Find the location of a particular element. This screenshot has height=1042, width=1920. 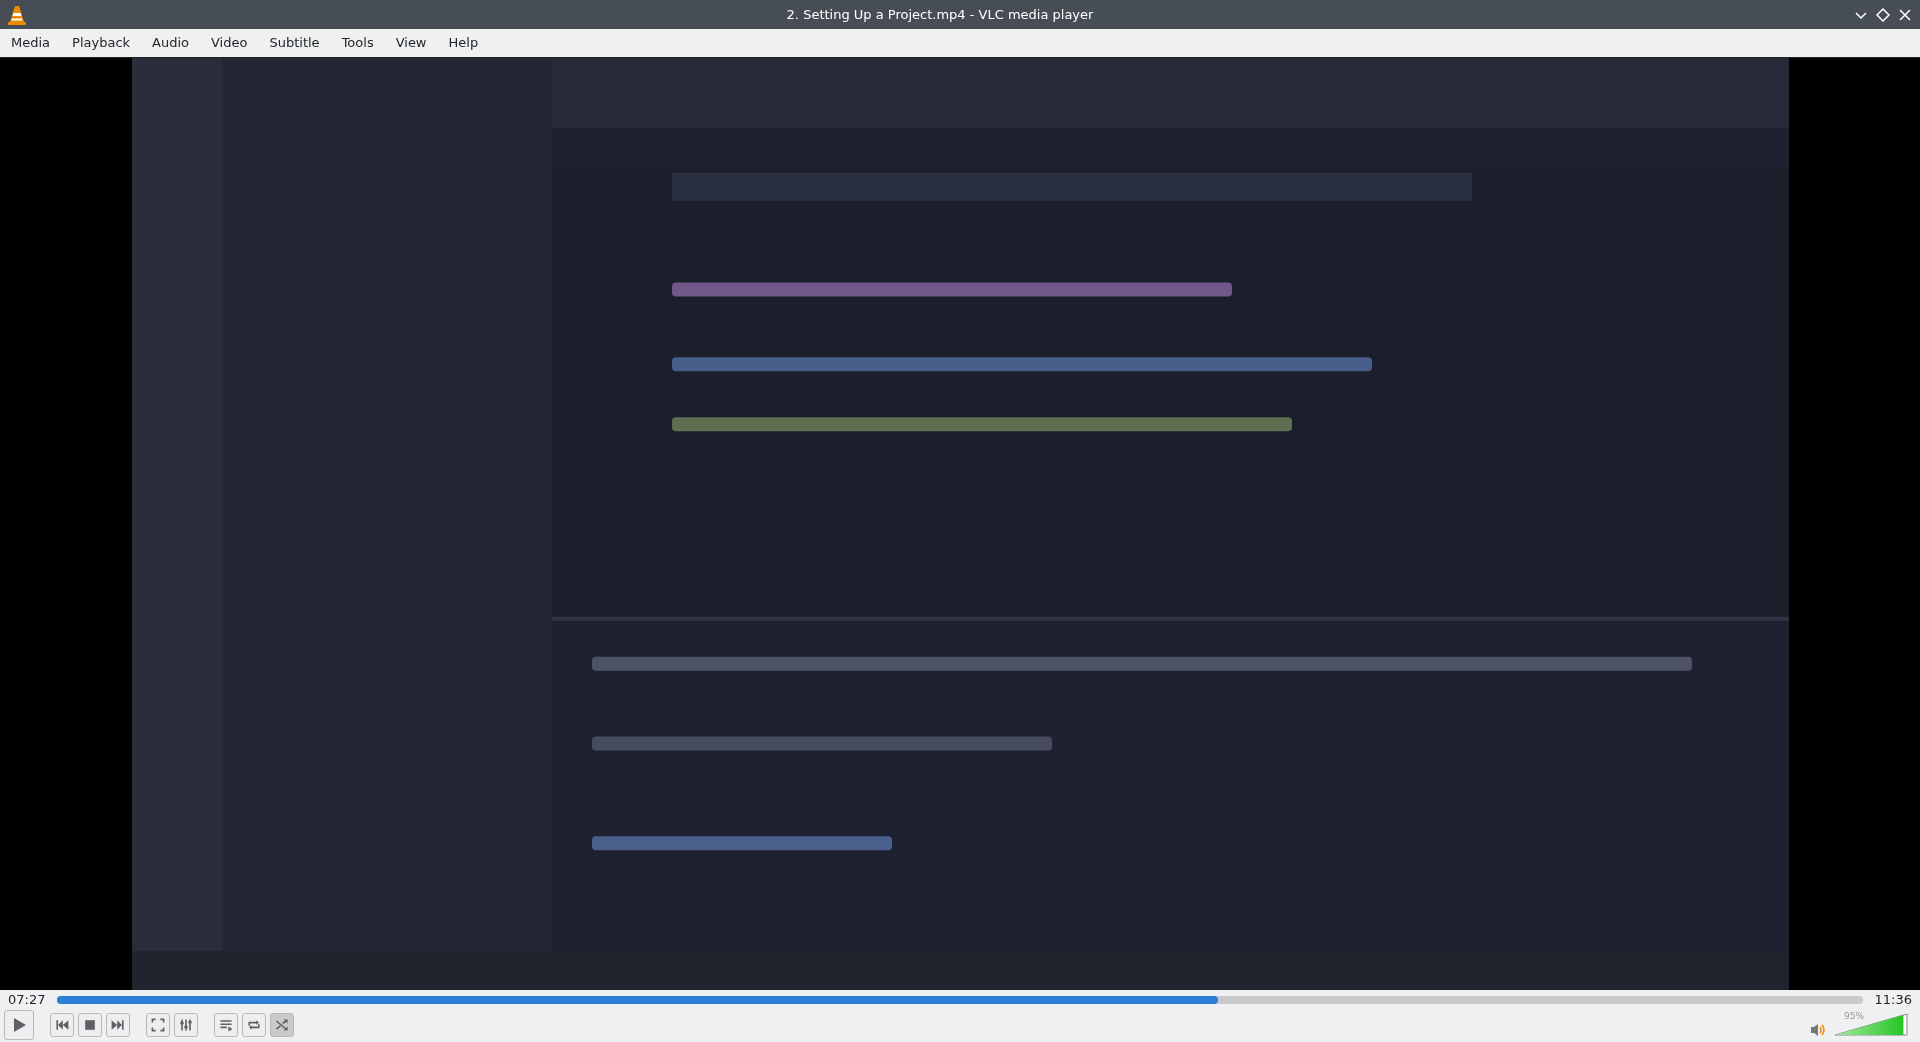

menu-item: Media is located at coordinates (31, 43).